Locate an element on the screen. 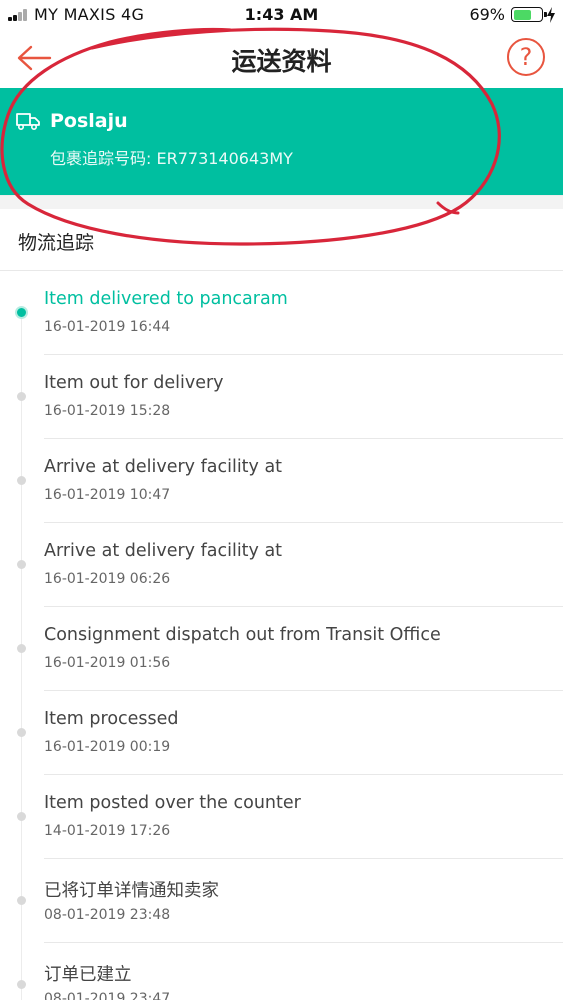  event-title: Item posted over the counter is located at coordinates (172, 803).